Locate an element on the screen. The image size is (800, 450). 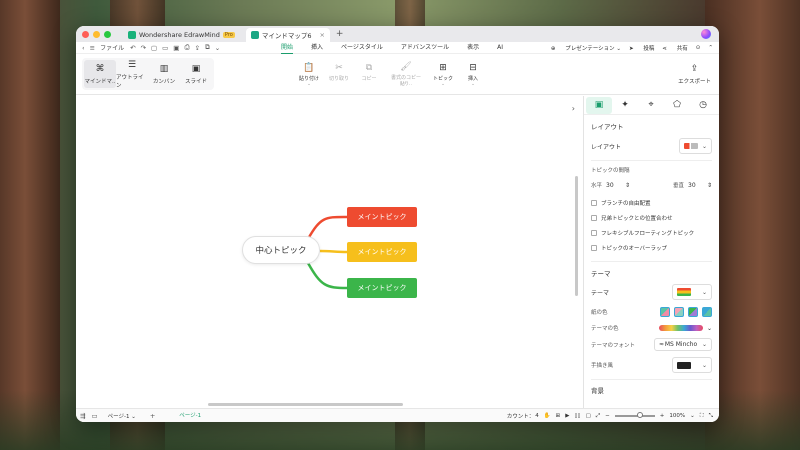
presentation-button: ⊕ プレゼンテーション ⌄ is located at coordinates (586, 48).